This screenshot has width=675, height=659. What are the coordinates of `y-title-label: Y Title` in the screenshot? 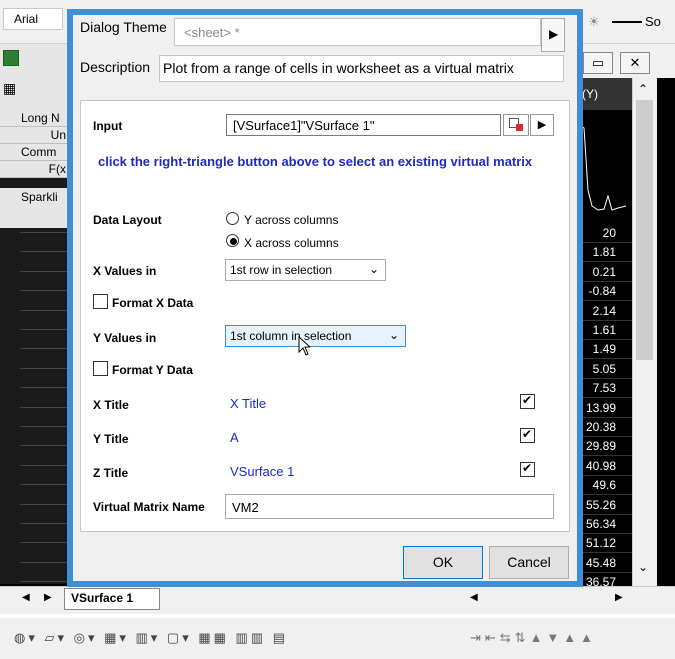 It's located at (111, 439).